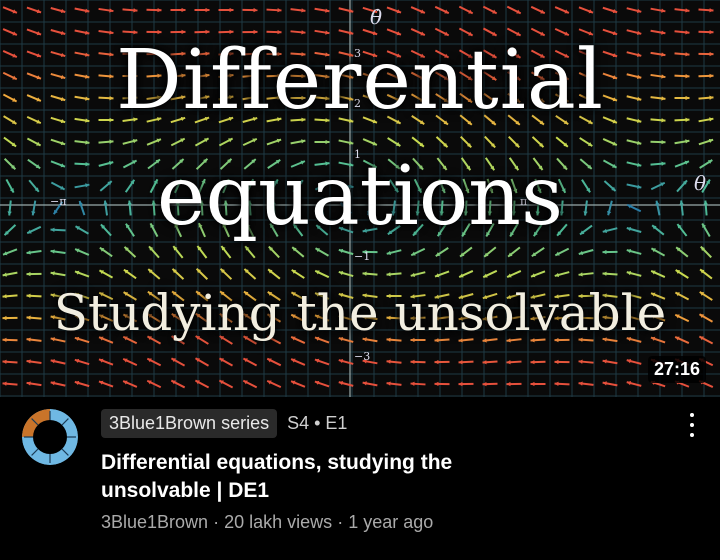 This screenshot has width=720, height=560. Describe the element at coordinates (391, 522) in the screenshot. I see `upload-age: 1 year ago` at that location.